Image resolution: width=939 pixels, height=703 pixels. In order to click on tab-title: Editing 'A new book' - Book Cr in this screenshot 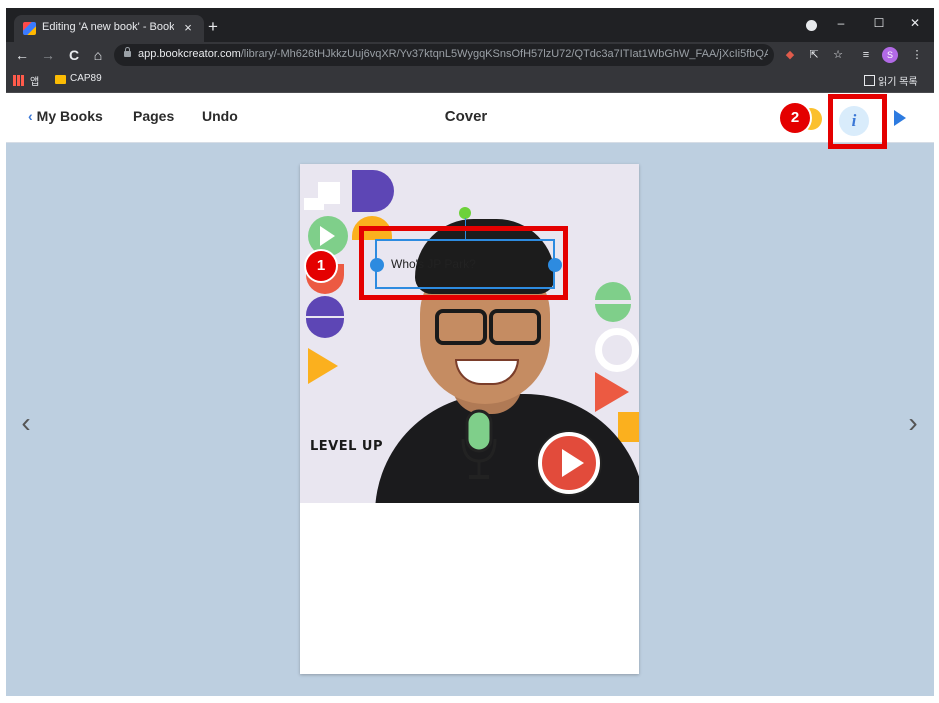, I will do `click(108, 27)`.